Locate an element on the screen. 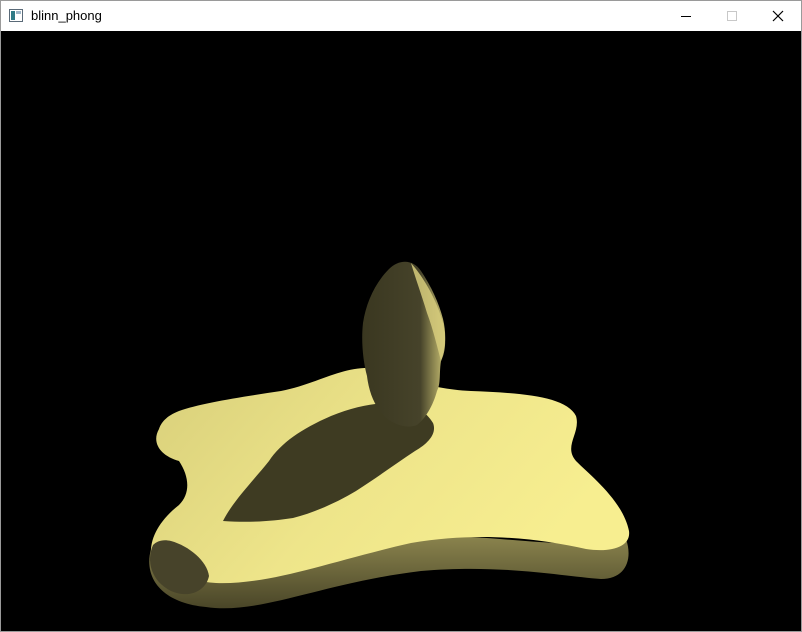 The height and width of the screenshot is (632, 802). close-button is located at coordinates (778, 16).